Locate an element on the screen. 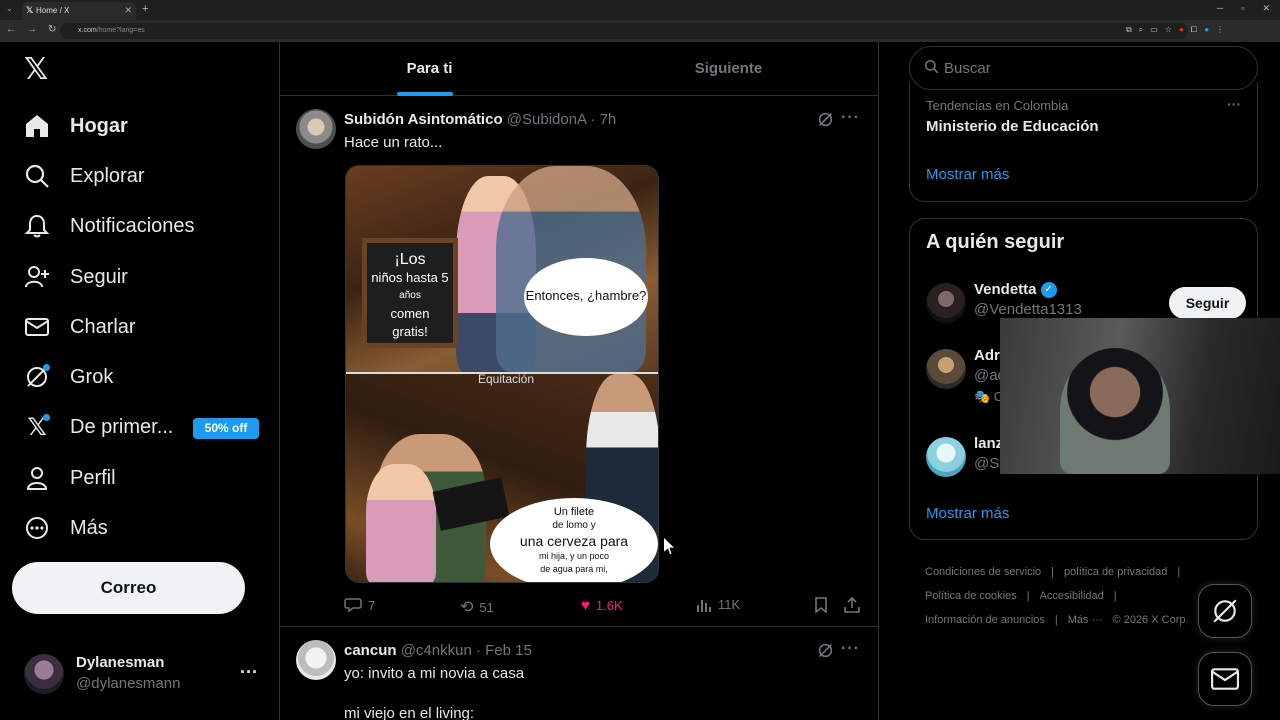 Image resolution: width=1280 pixels, height=720 pixels. bookmark-icon is located at coordinates (821, 605).